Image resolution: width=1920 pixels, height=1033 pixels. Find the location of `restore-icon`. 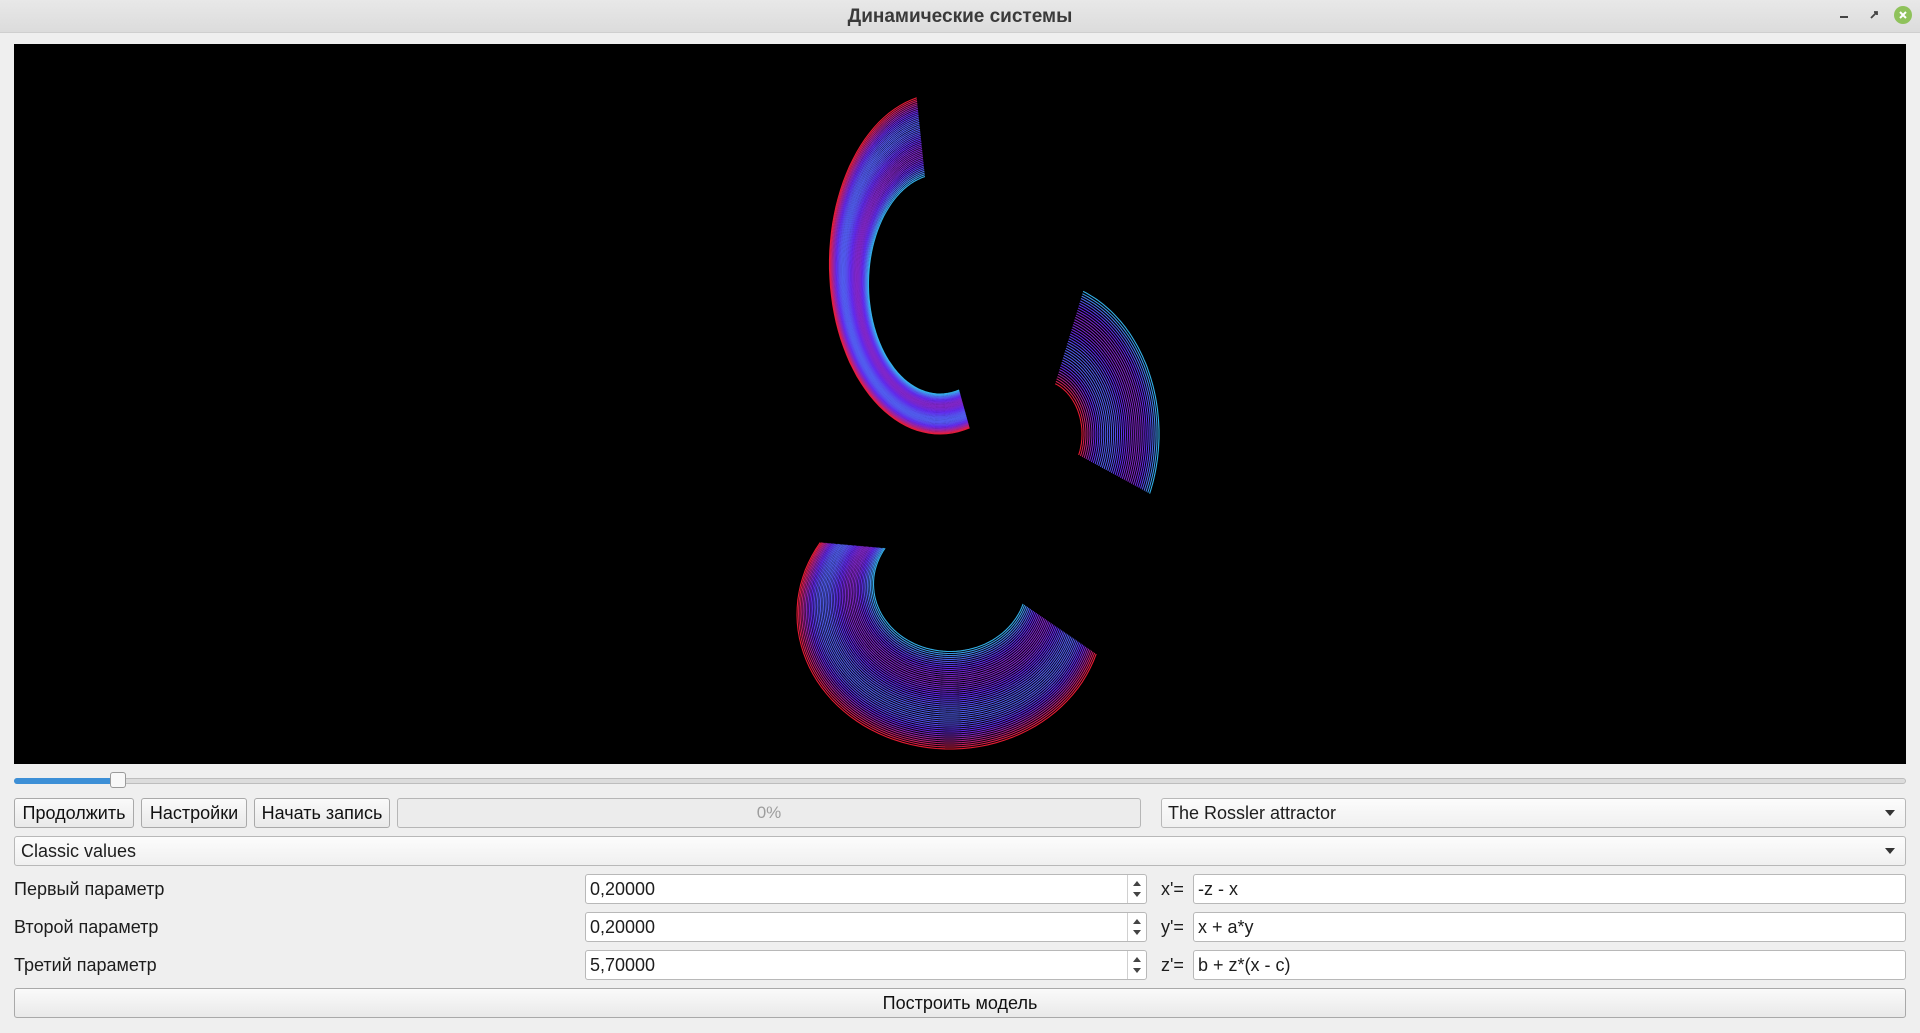

restore-icon is located at coordinates (1874, 15).